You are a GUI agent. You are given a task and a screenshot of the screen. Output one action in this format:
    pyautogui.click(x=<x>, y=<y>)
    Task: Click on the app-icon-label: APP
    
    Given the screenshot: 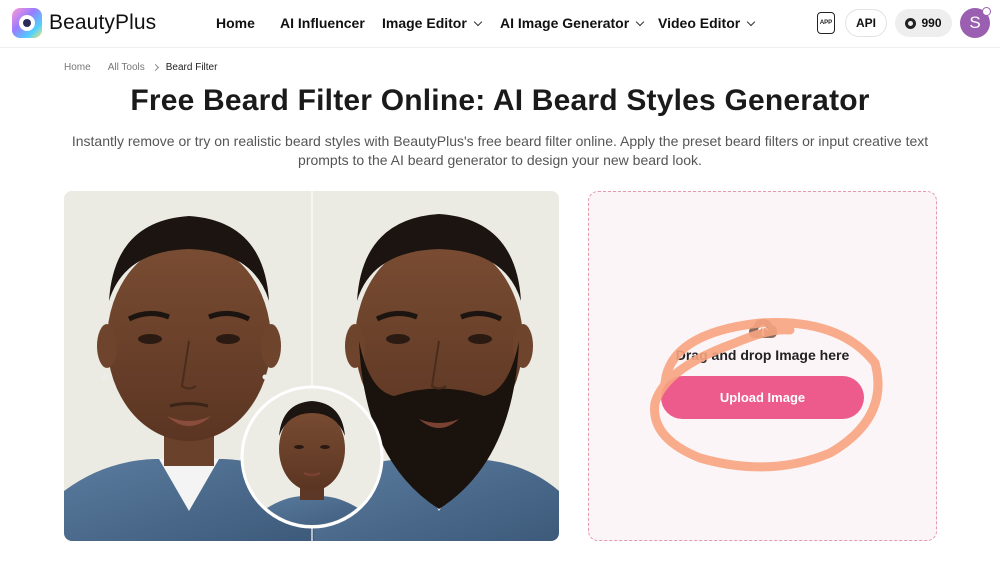 What is the action you would take?
    pyautogui.click(x=826, y=23)
    